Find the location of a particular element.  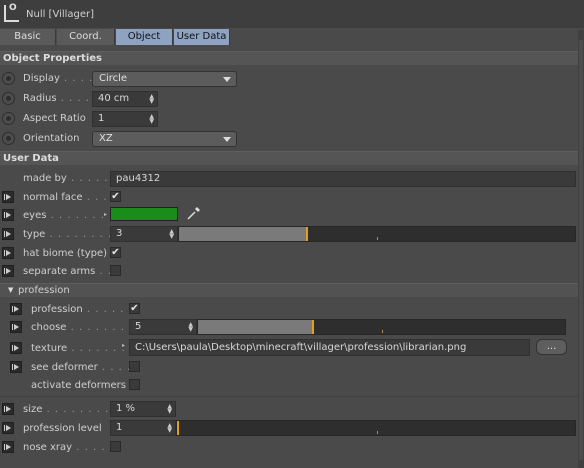

see-deformer-keyframe-icon is located at coordinates (16, 367).